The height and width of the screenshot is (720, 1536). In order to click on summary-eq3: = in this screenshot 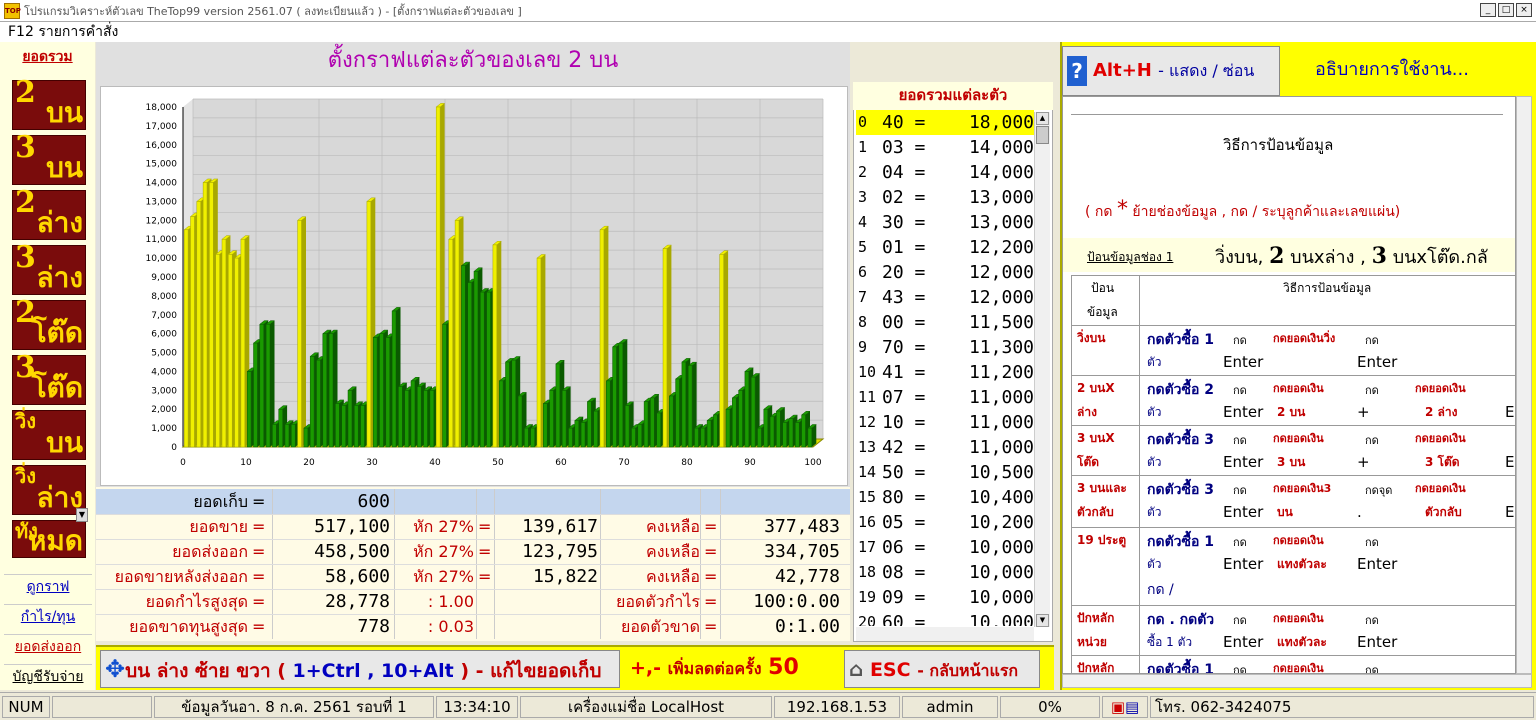, I will do `click(711, 626)`.